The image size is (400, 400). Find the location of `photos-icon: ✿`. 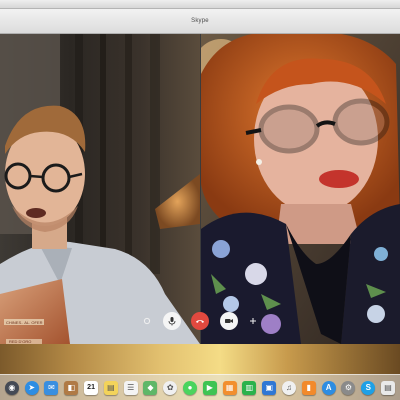

photos-icon: ✿ is located at coordinates (170, 387).